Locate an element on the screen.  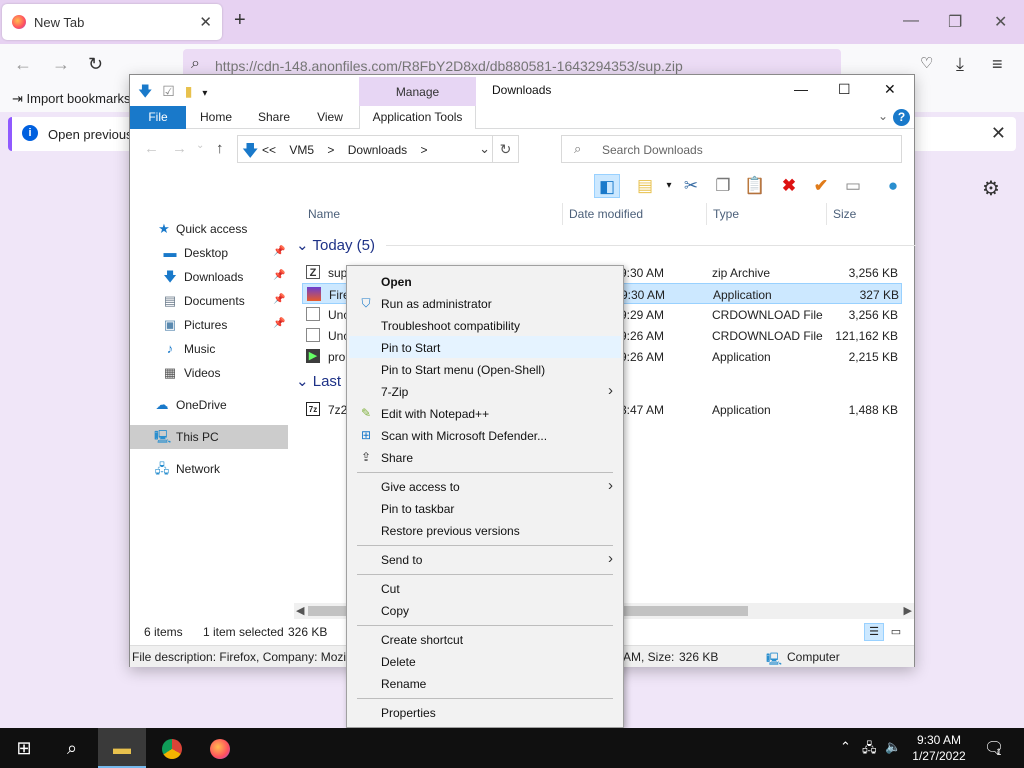
tab-new-tab: New Tab ✕ is located at coordinates (112, 22).